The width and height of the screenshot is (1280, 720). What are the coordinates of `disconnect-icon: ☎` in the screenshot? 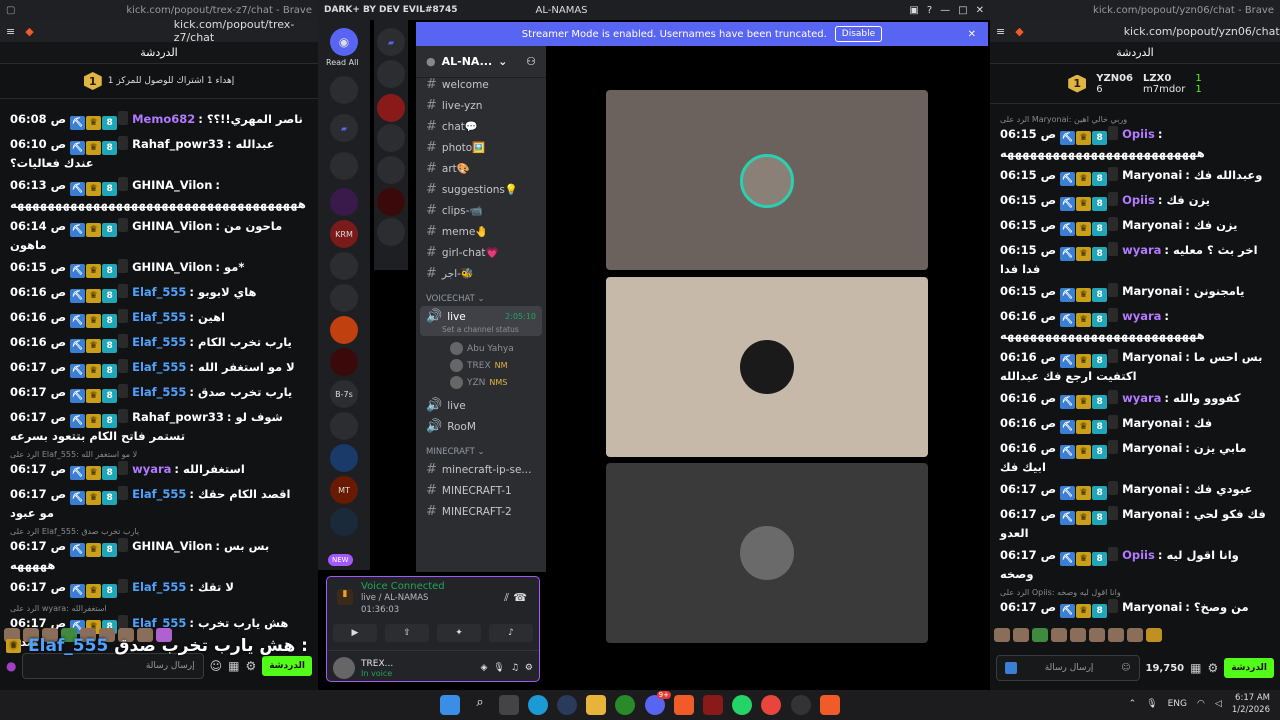 It's located at (520, 597).